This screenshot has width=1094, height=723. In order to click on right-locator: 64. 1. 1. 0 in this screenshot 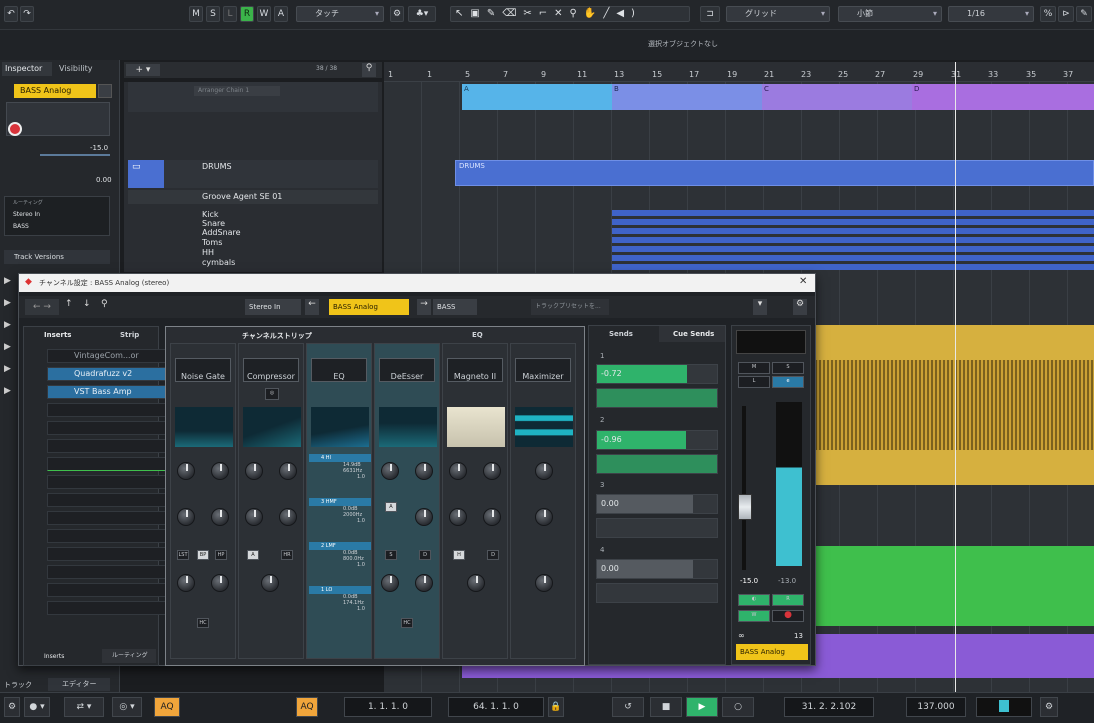, I will do `click(496, 707)`.